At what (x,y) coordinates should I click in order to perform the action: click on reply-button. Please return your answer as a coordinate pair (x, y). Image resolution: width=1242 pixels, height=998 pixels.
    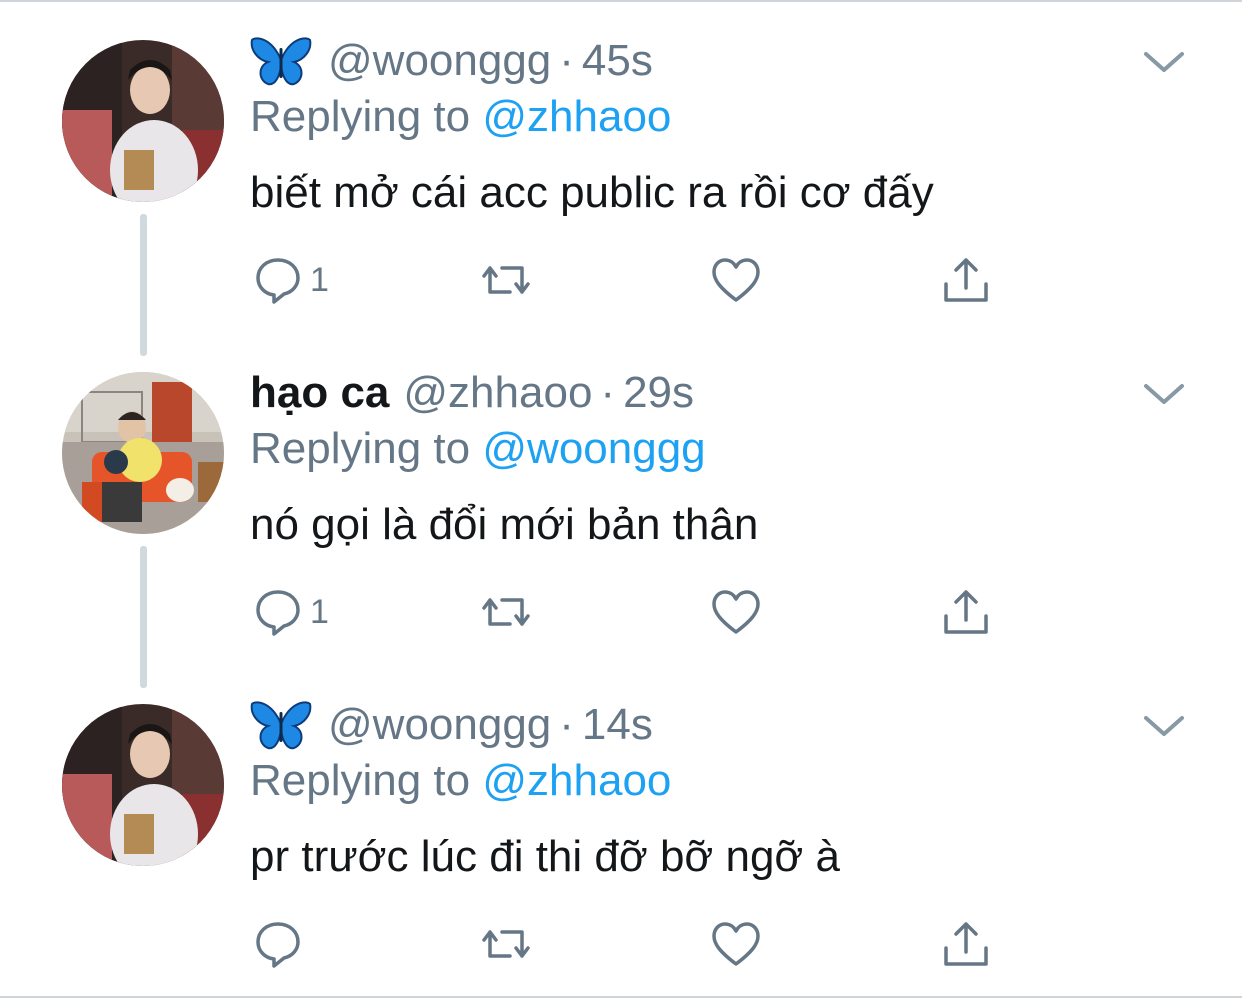
    Looking at the image, I should click on (281, 944).